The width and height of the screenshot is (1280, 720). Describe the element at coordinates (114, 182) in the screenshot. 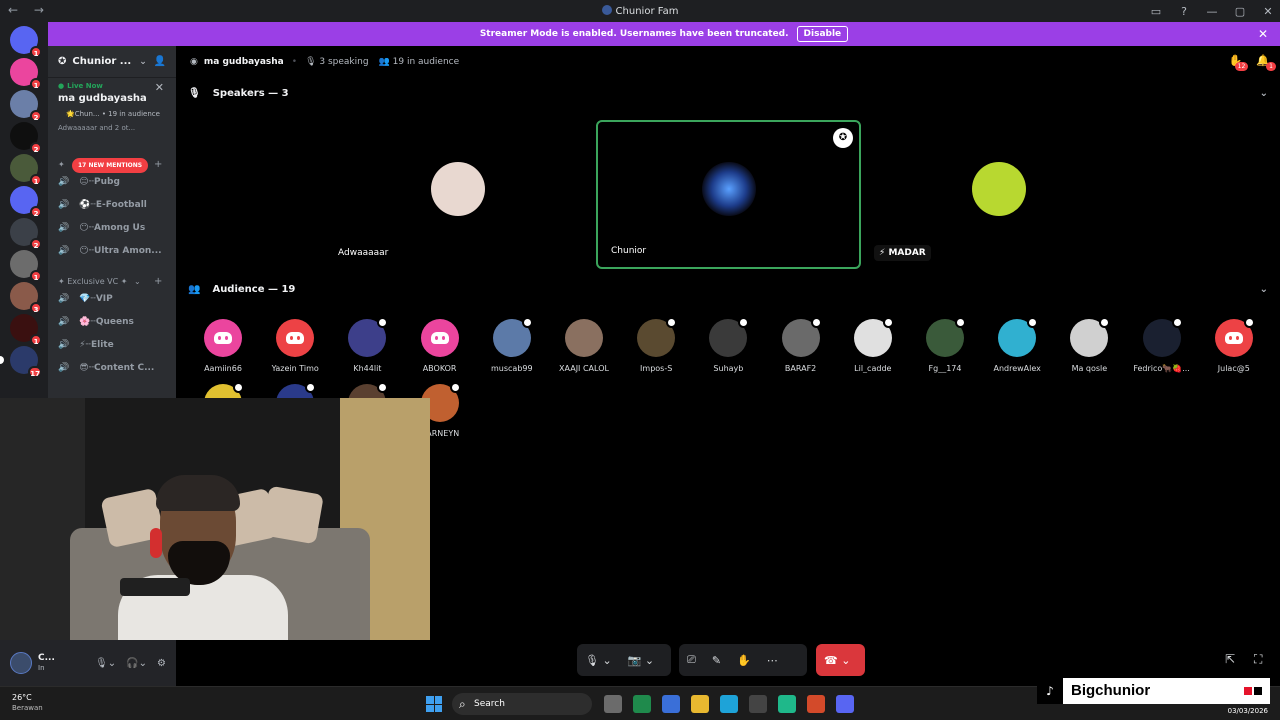

I see `voice-channel: 🔊 😑╌Pubg` at that location.